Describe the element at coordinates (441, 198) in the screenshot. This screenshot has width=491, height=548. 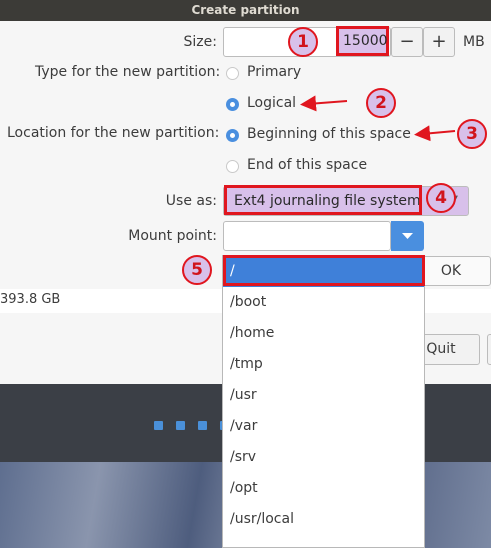
I see `annotation-badge-4: 4` at that location.